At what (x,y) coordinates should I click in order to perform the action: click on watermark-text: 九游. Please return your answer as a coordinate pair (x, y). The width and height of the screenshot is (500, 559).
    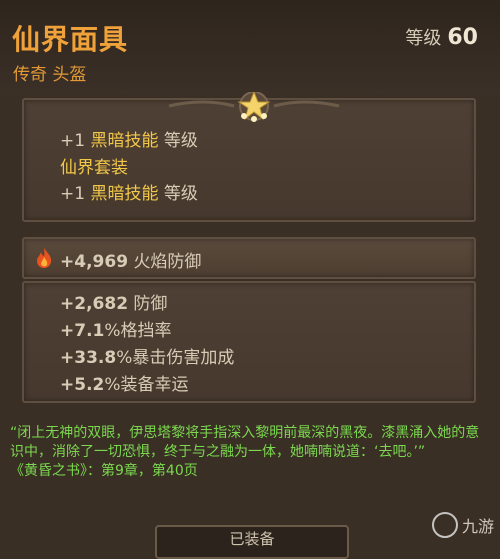
    Looking at the image, I should click on (477, 526).